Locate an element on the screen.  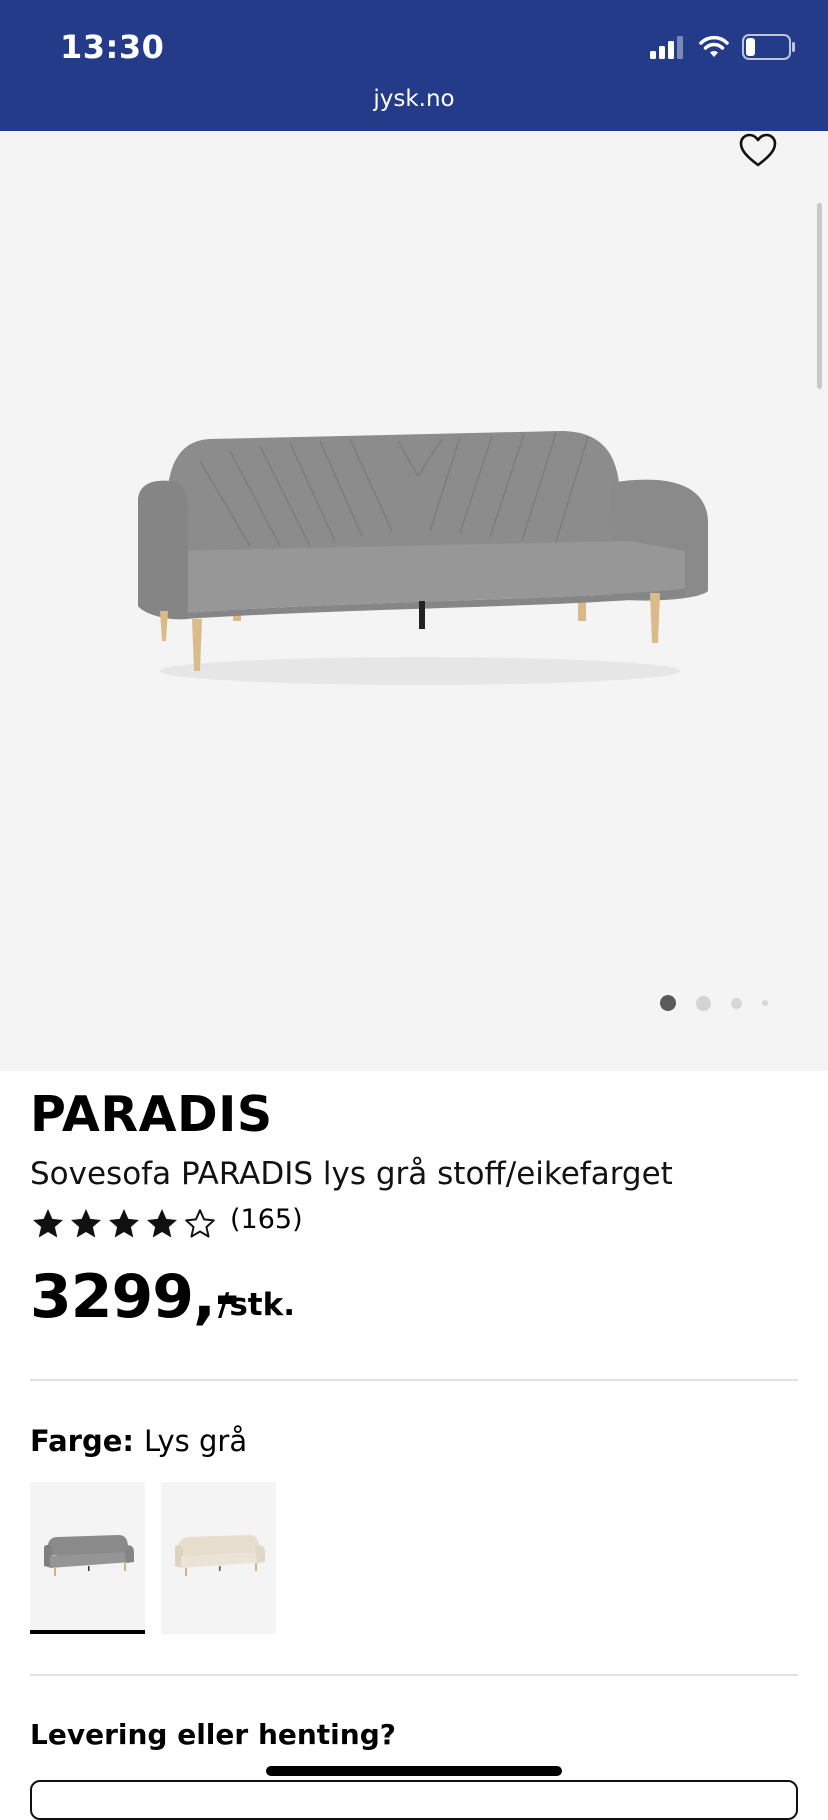
status-bar: 13:30 jysk.no is located at coordinates (414, 65).